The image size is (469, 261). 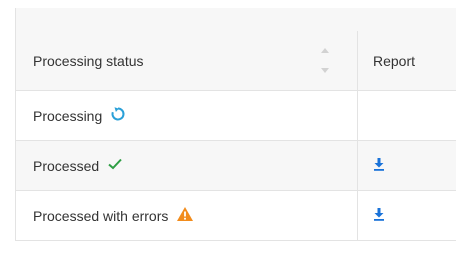 I want to click on table-header-spacer, so click(x=236, y=19).